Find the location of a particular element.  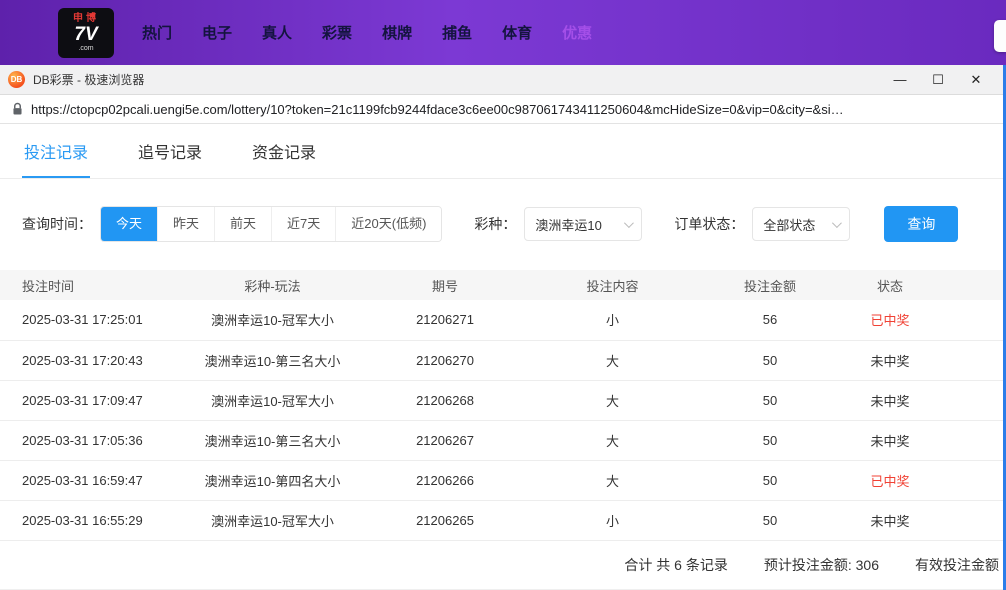

maximize-icon: ☐ is located at coordinates (938, 80).